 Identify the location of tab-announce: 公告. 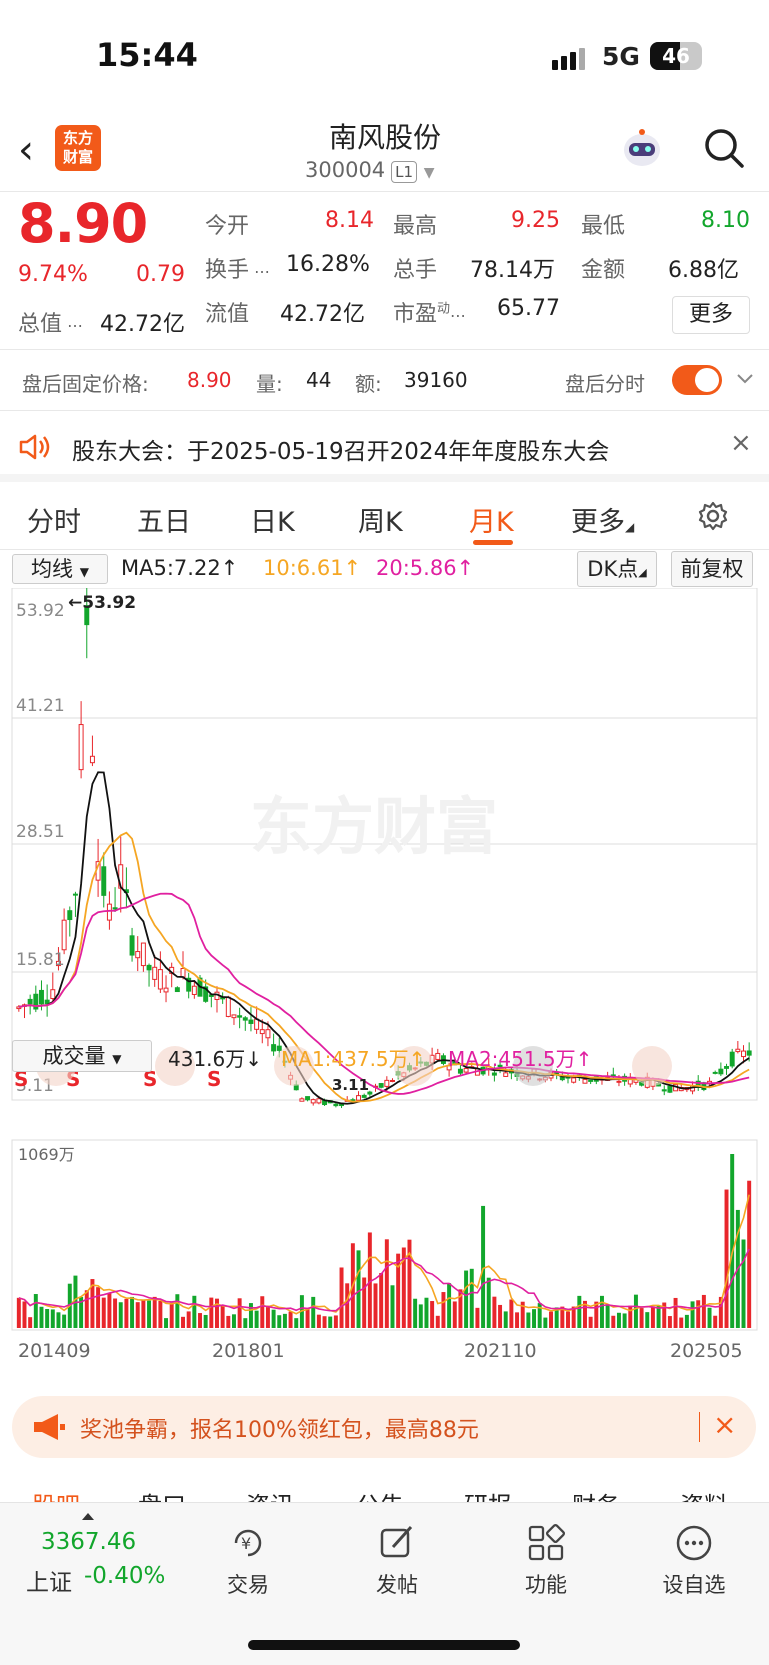
(380, 1494).